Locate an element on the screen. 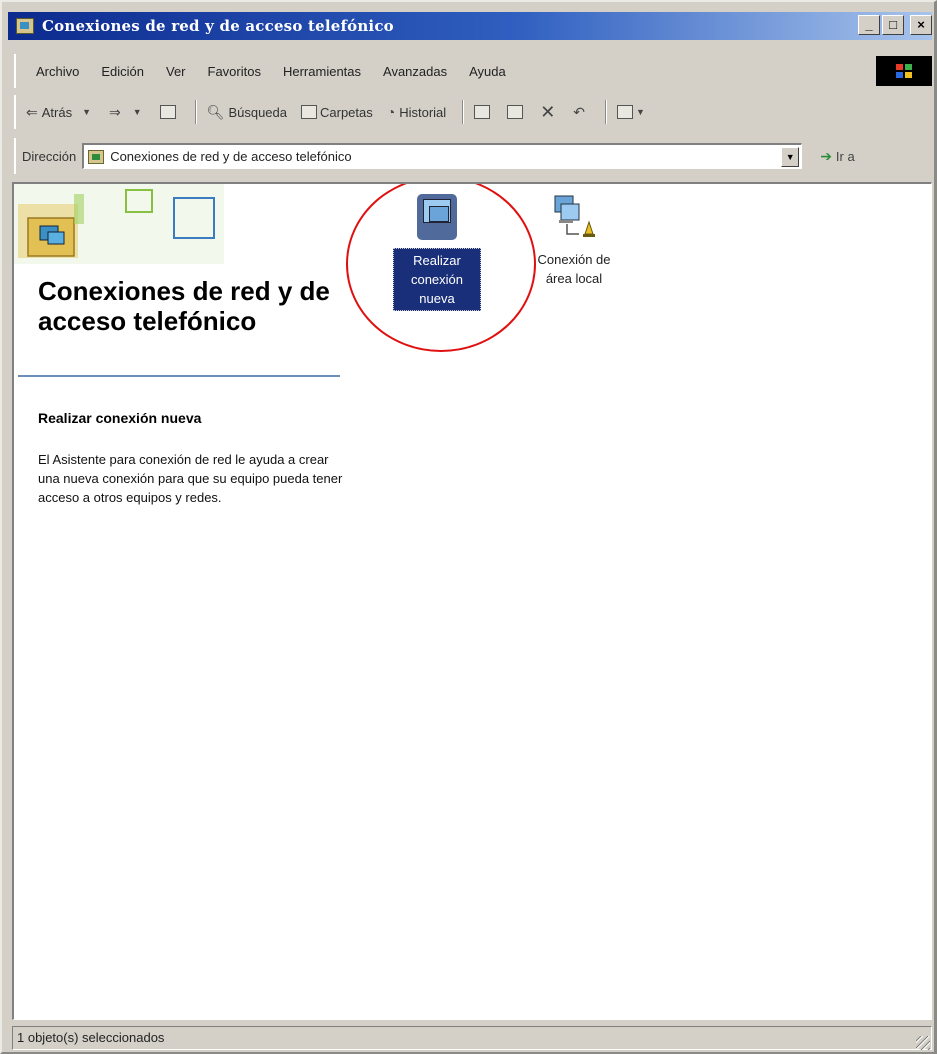 The height and width of the screenshot is (1054, 937). history-button: ◔ Historial is located at coordinates (416, 112).